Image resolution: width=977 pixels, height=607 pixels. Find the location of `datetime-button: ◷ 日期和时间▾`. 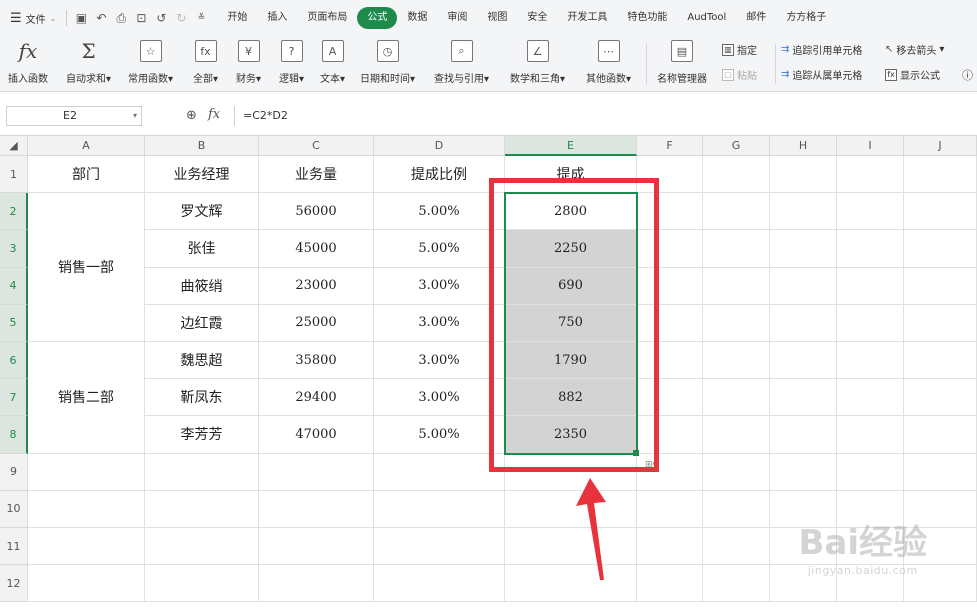

datetime-button: ◷ 日期和时间▾ is located at coordinates (387, 62).